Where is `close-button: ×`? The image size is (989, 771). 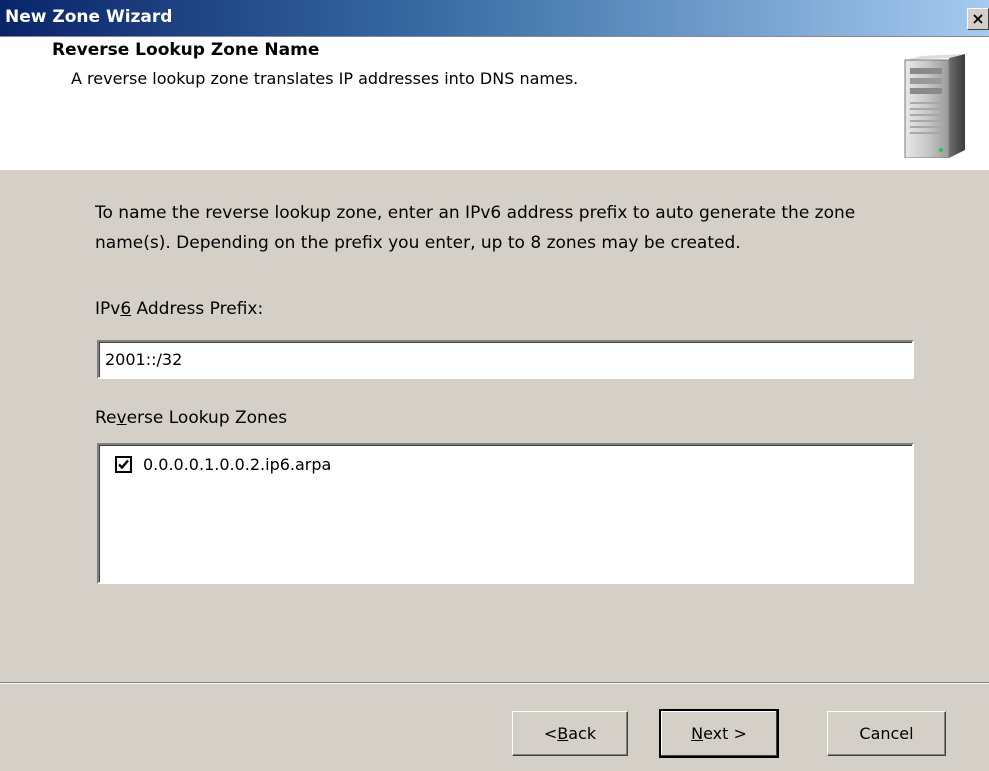
close-button: × is located at coordinates (978, 19).